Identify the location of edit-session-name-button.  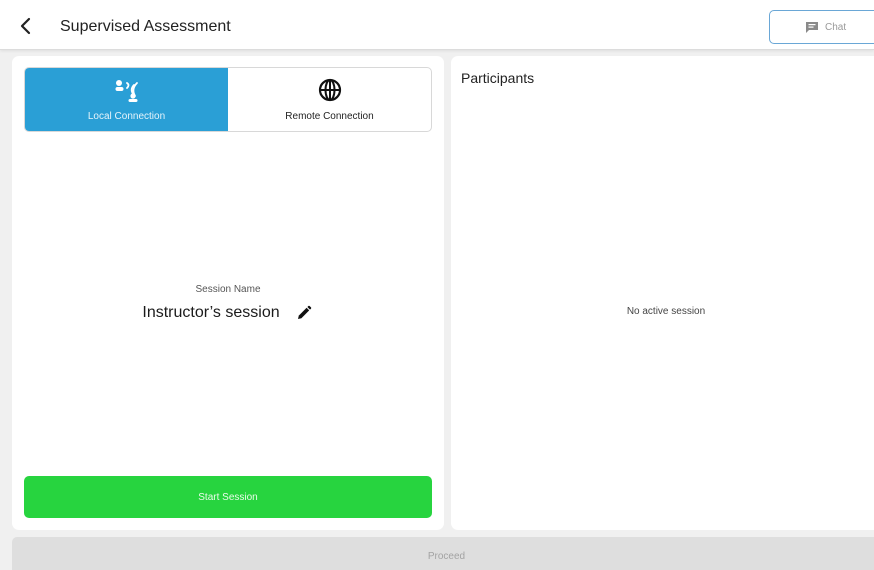
(304, 313).